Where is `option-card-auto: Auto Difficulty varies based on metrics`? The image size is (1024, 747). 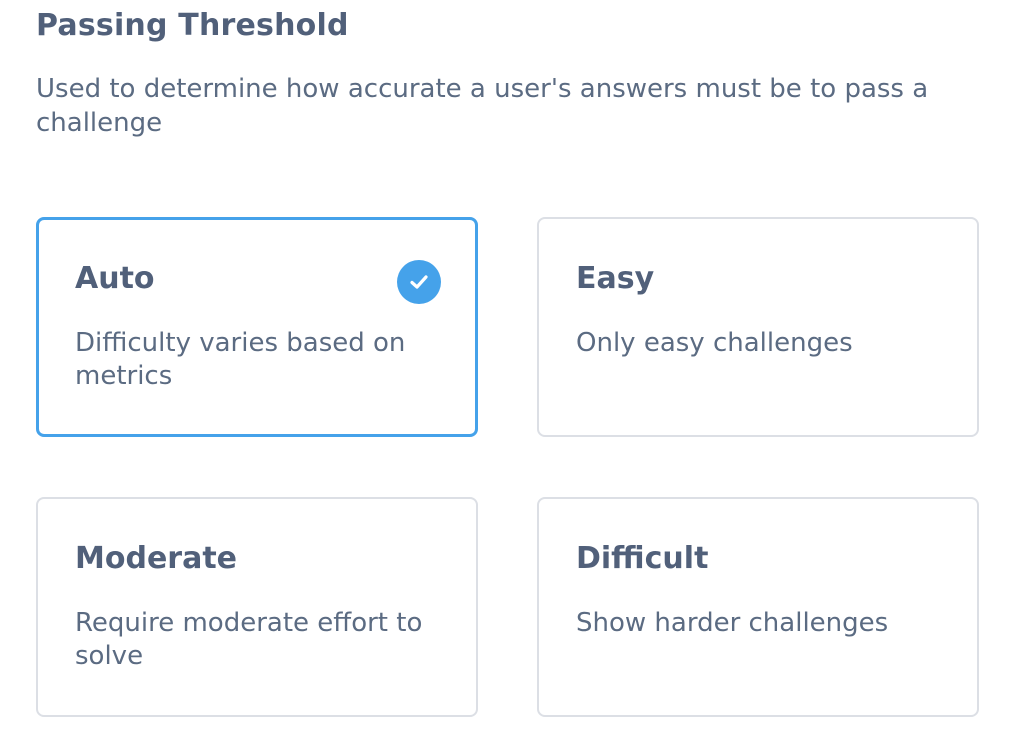
option-card-auto: Auto Difficulty varies based on metrics is located at coordinates (257, 327).